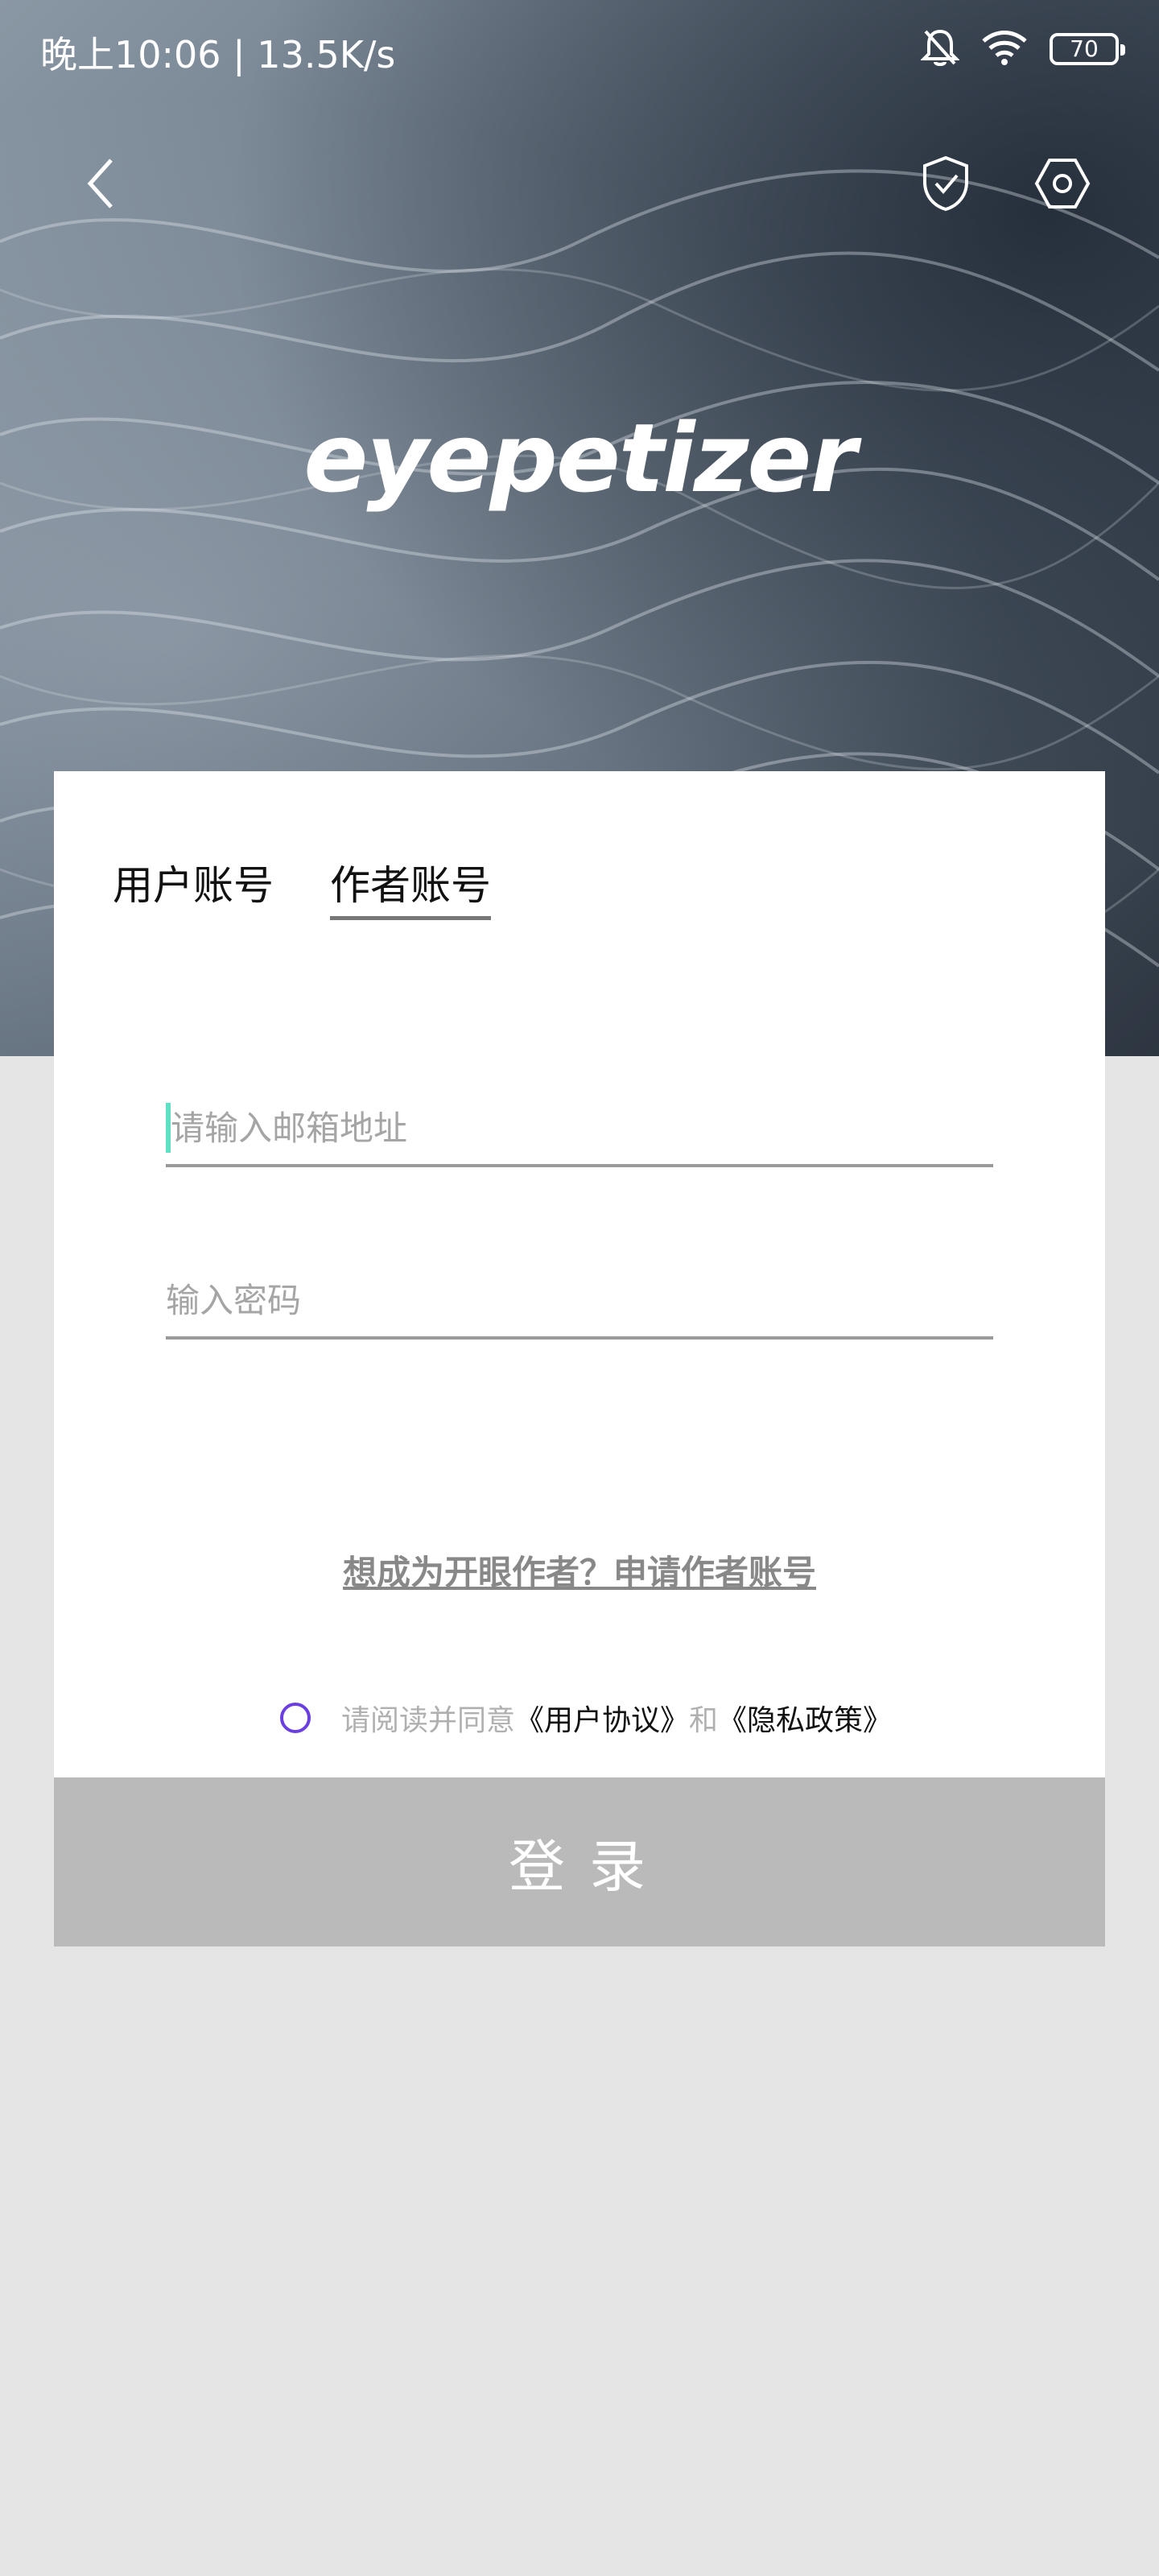  I want to click on password-input, so click(579, 1300).